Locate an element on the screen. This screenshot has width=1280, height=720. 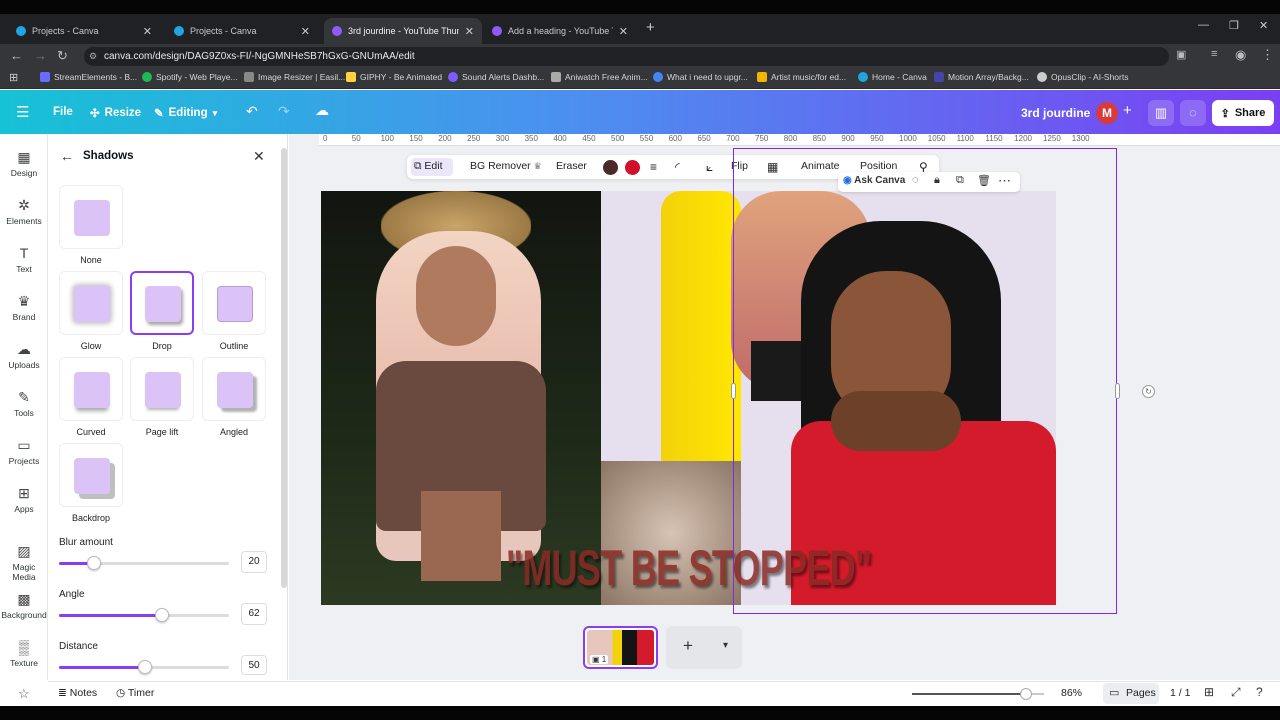
comments-icon: ◌ is located at coordinates (1193, 113).